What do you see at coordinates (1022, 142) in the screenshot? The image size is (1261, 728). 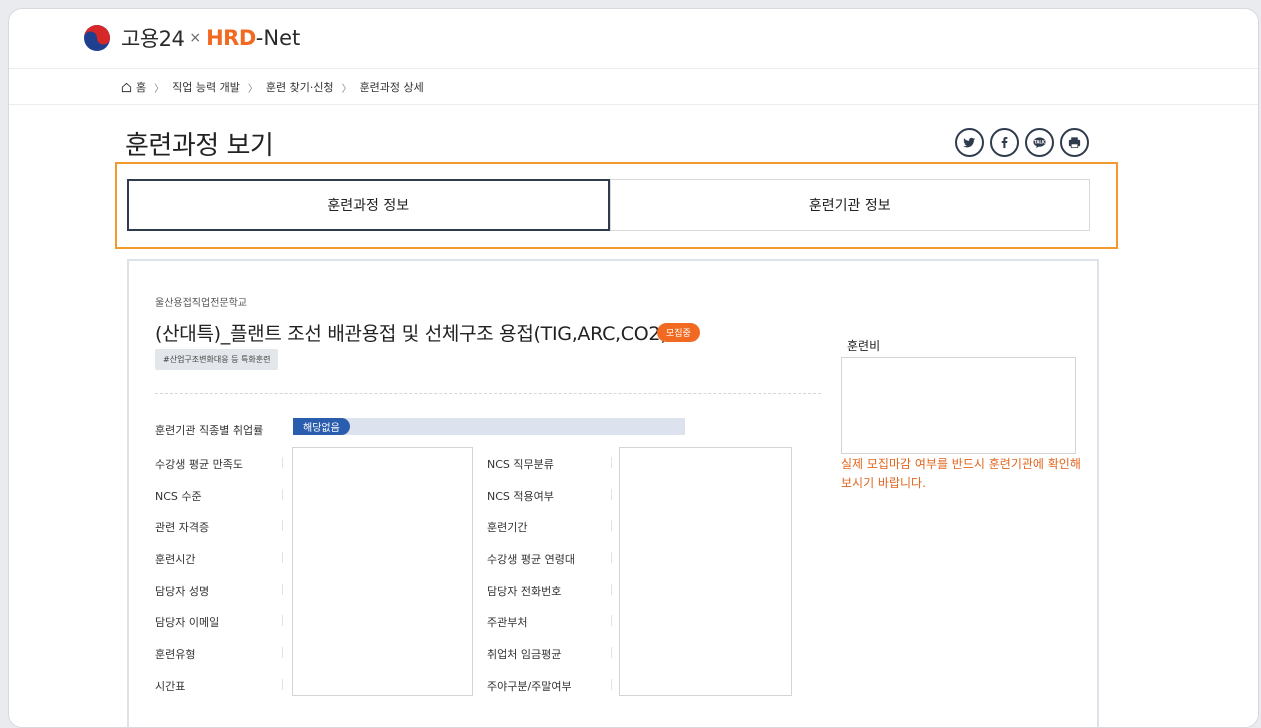 I see `share-buttons: TALK` at bounding box center [1022, 142].